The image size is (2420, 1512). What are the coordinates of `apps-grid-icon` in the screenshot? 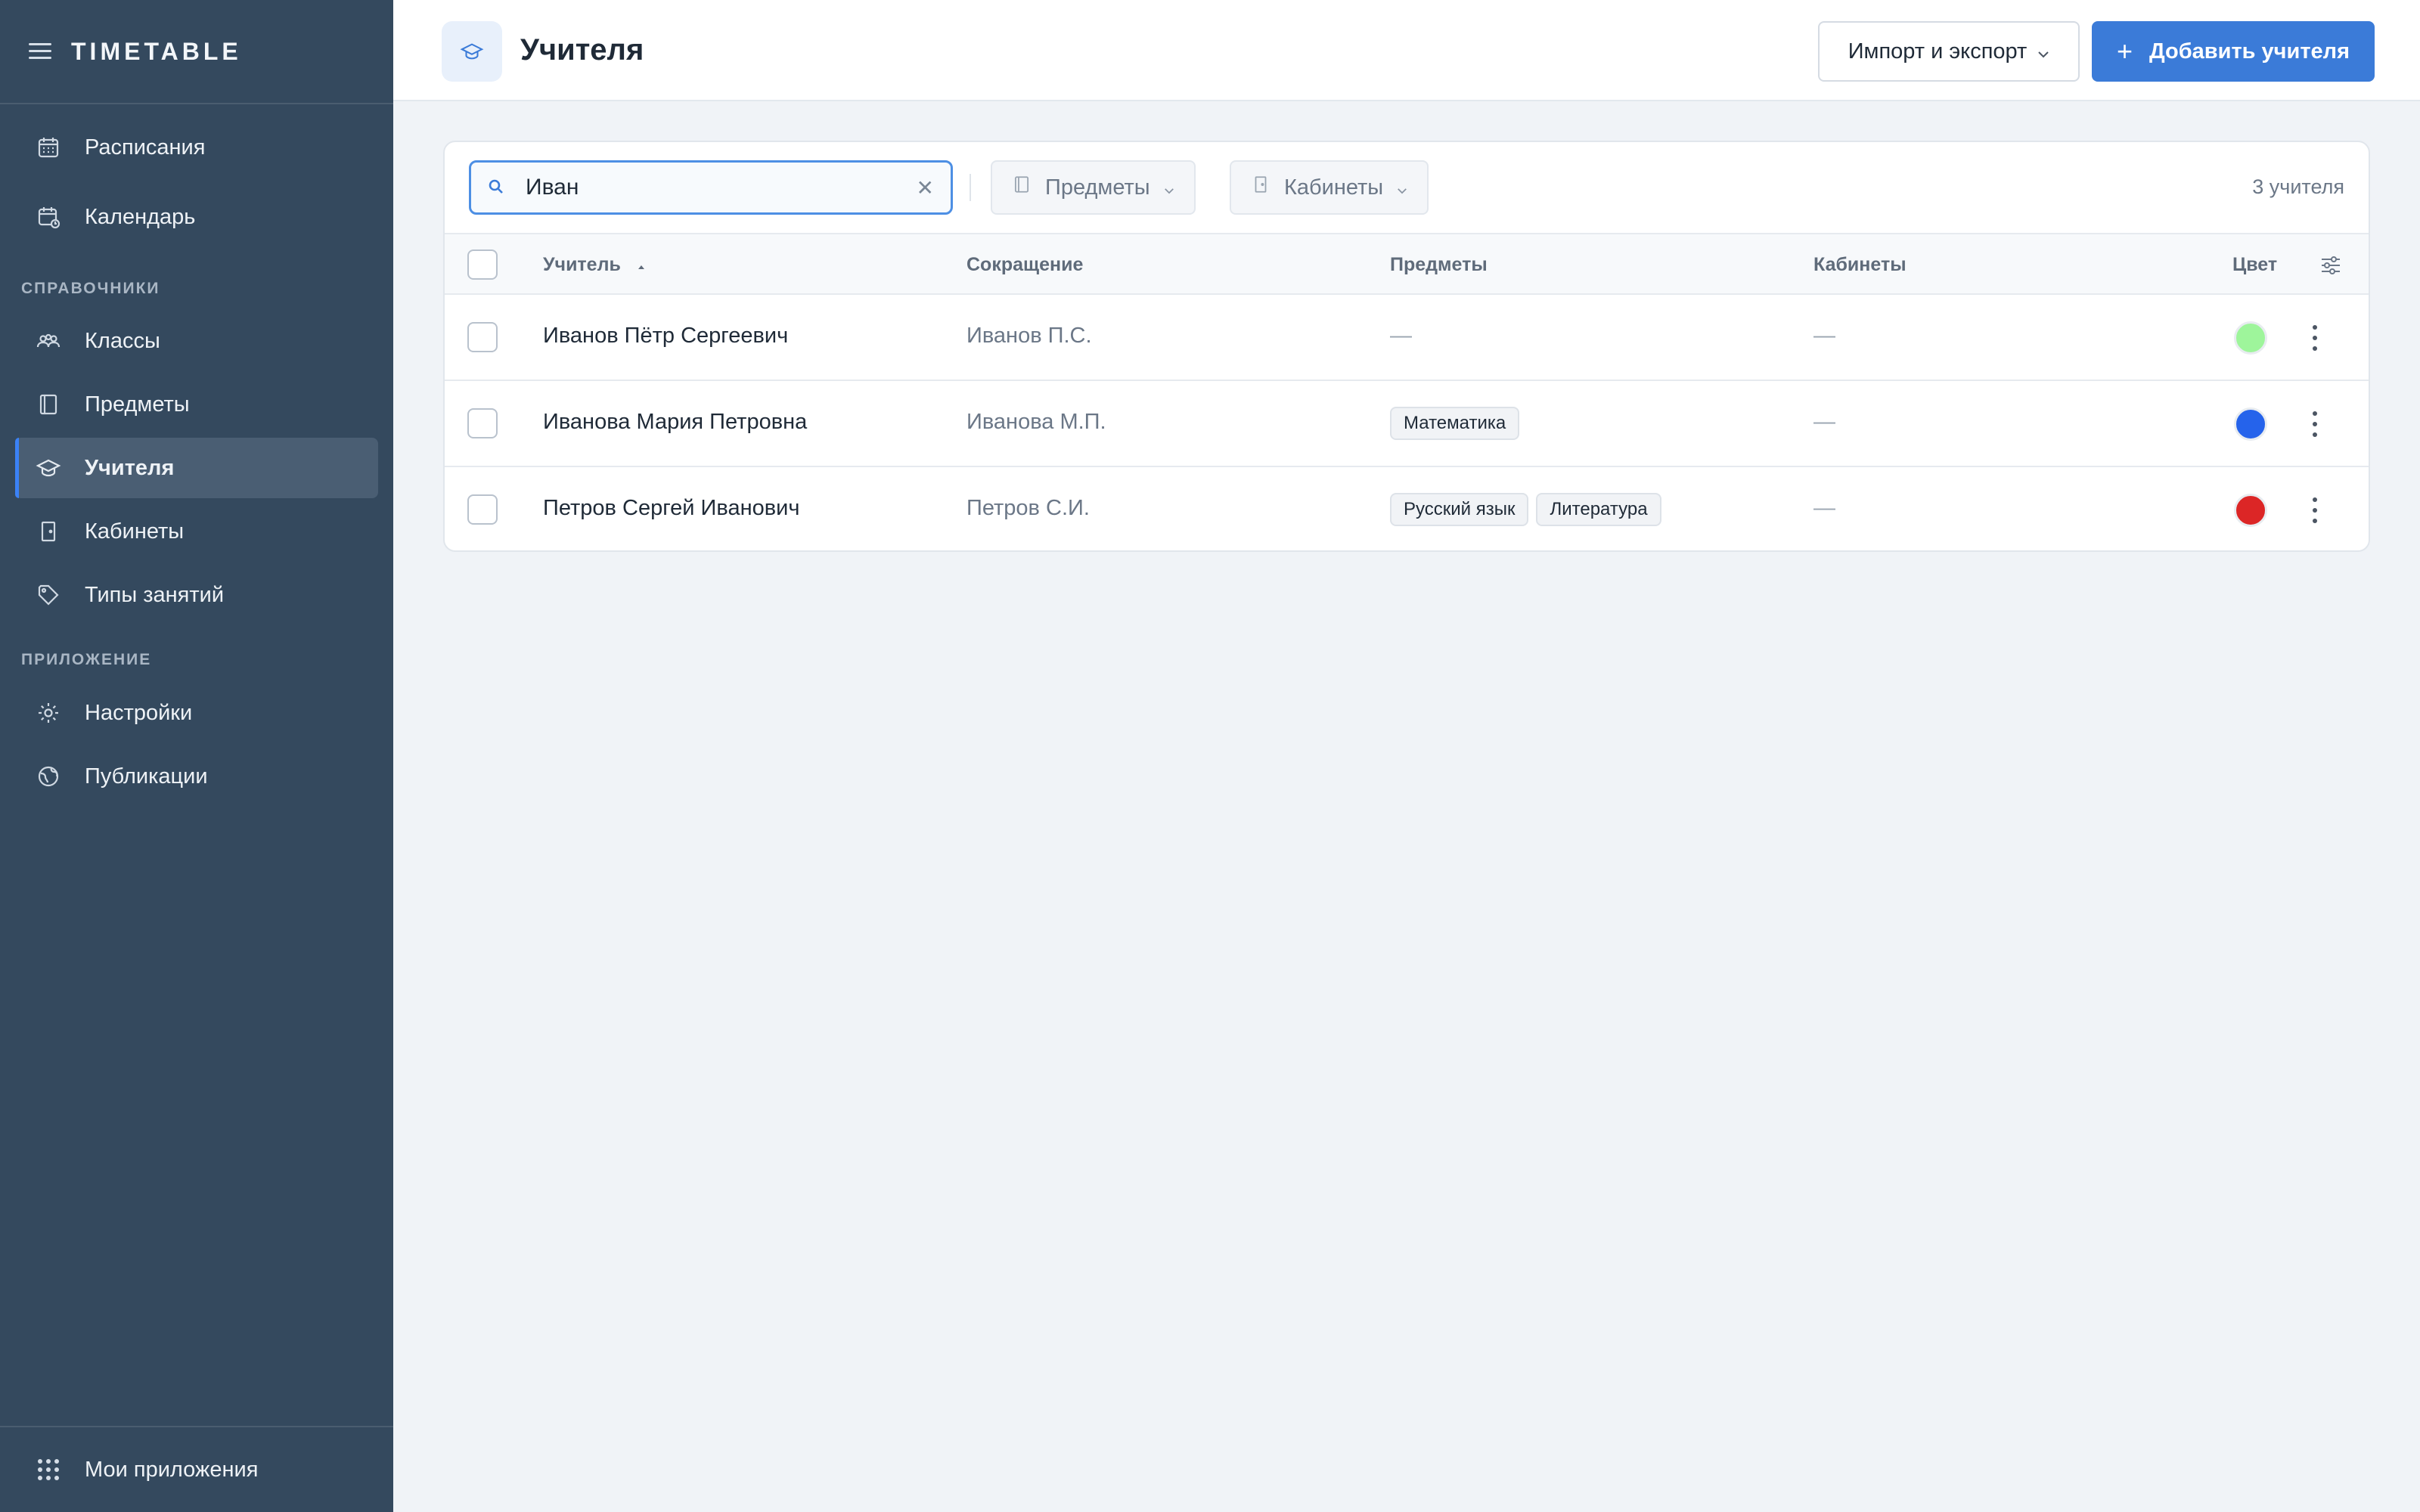 It's located at (48, 1469).